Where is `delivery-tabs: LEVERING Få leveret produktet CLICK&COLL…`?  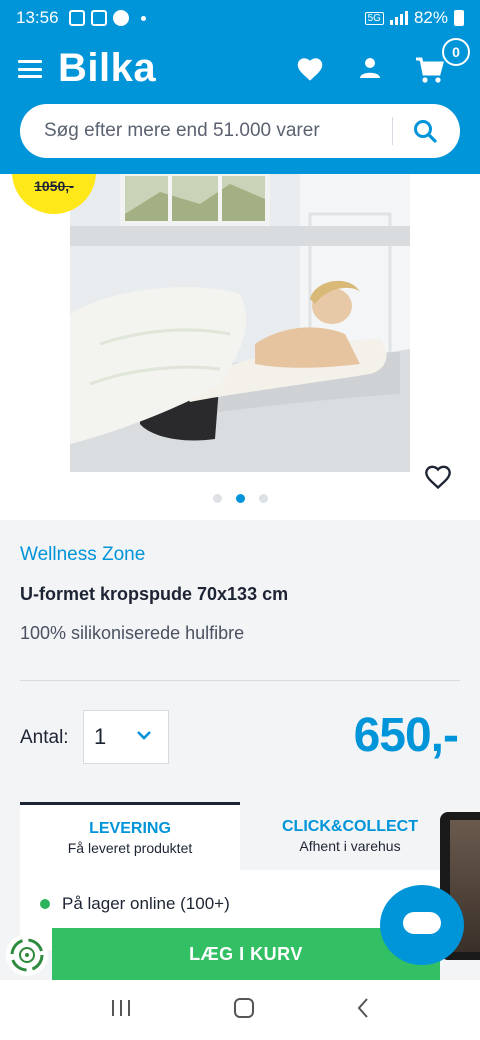 delivery-tabs: LEVERING Få leveret produktet CLICK&COLL… is located at coordinates (240, 836).